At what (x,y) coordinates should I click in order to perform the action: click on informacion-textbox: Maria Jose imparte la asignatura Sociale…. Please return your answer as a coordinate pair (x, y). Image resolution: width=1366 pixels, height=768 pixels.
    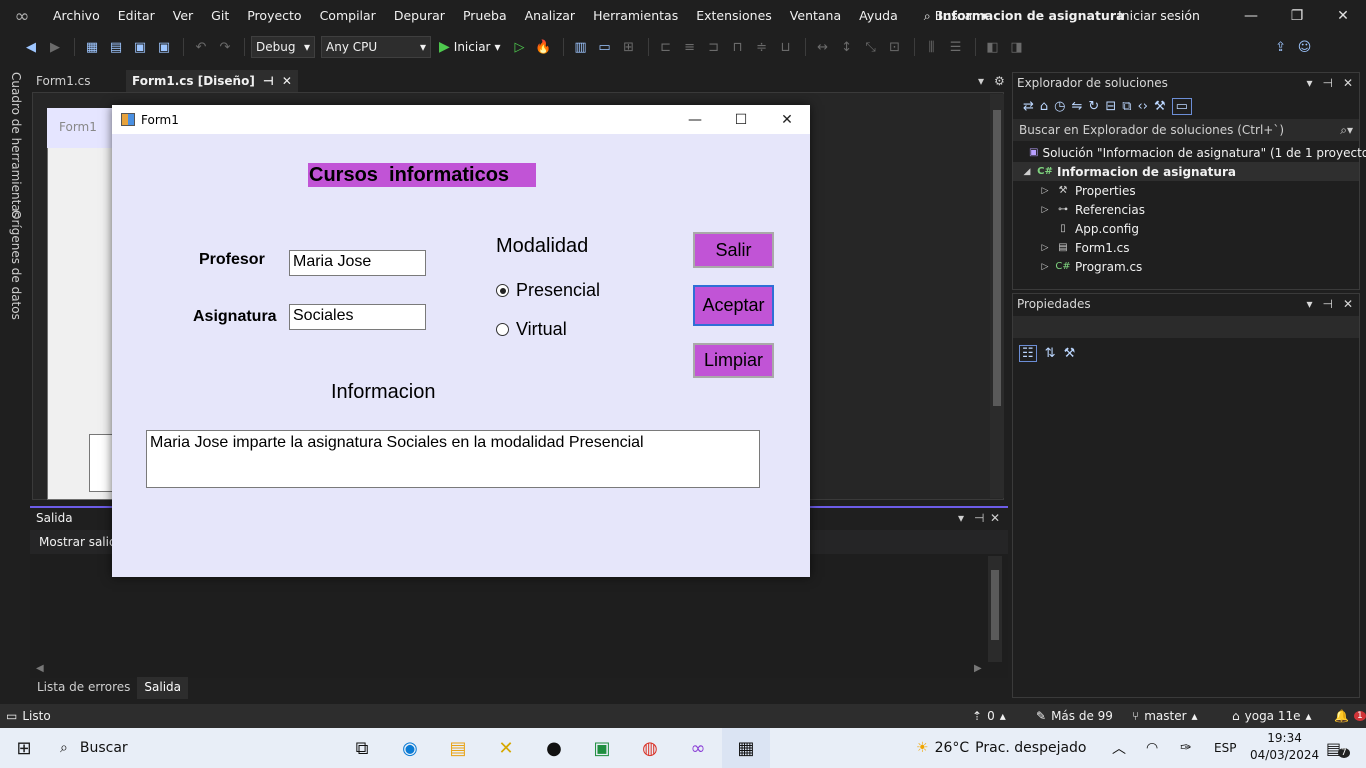
    Looking at the image, I should click on (453, 459).